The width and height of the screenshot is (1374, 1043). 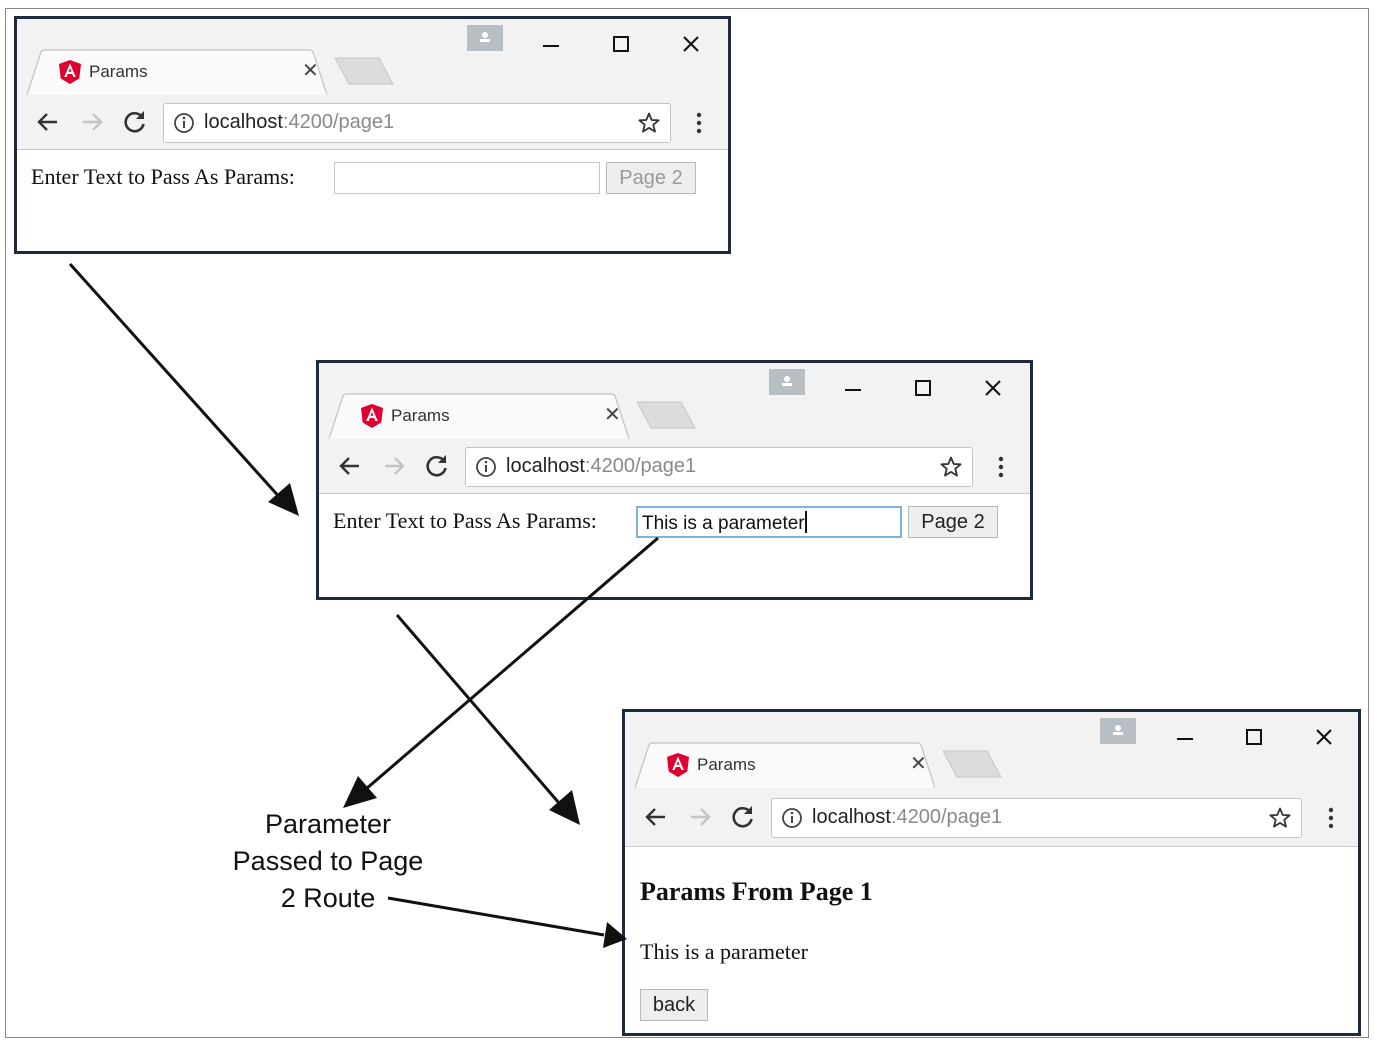 I want to click on back-button: back, so click(x=674, y=1005).